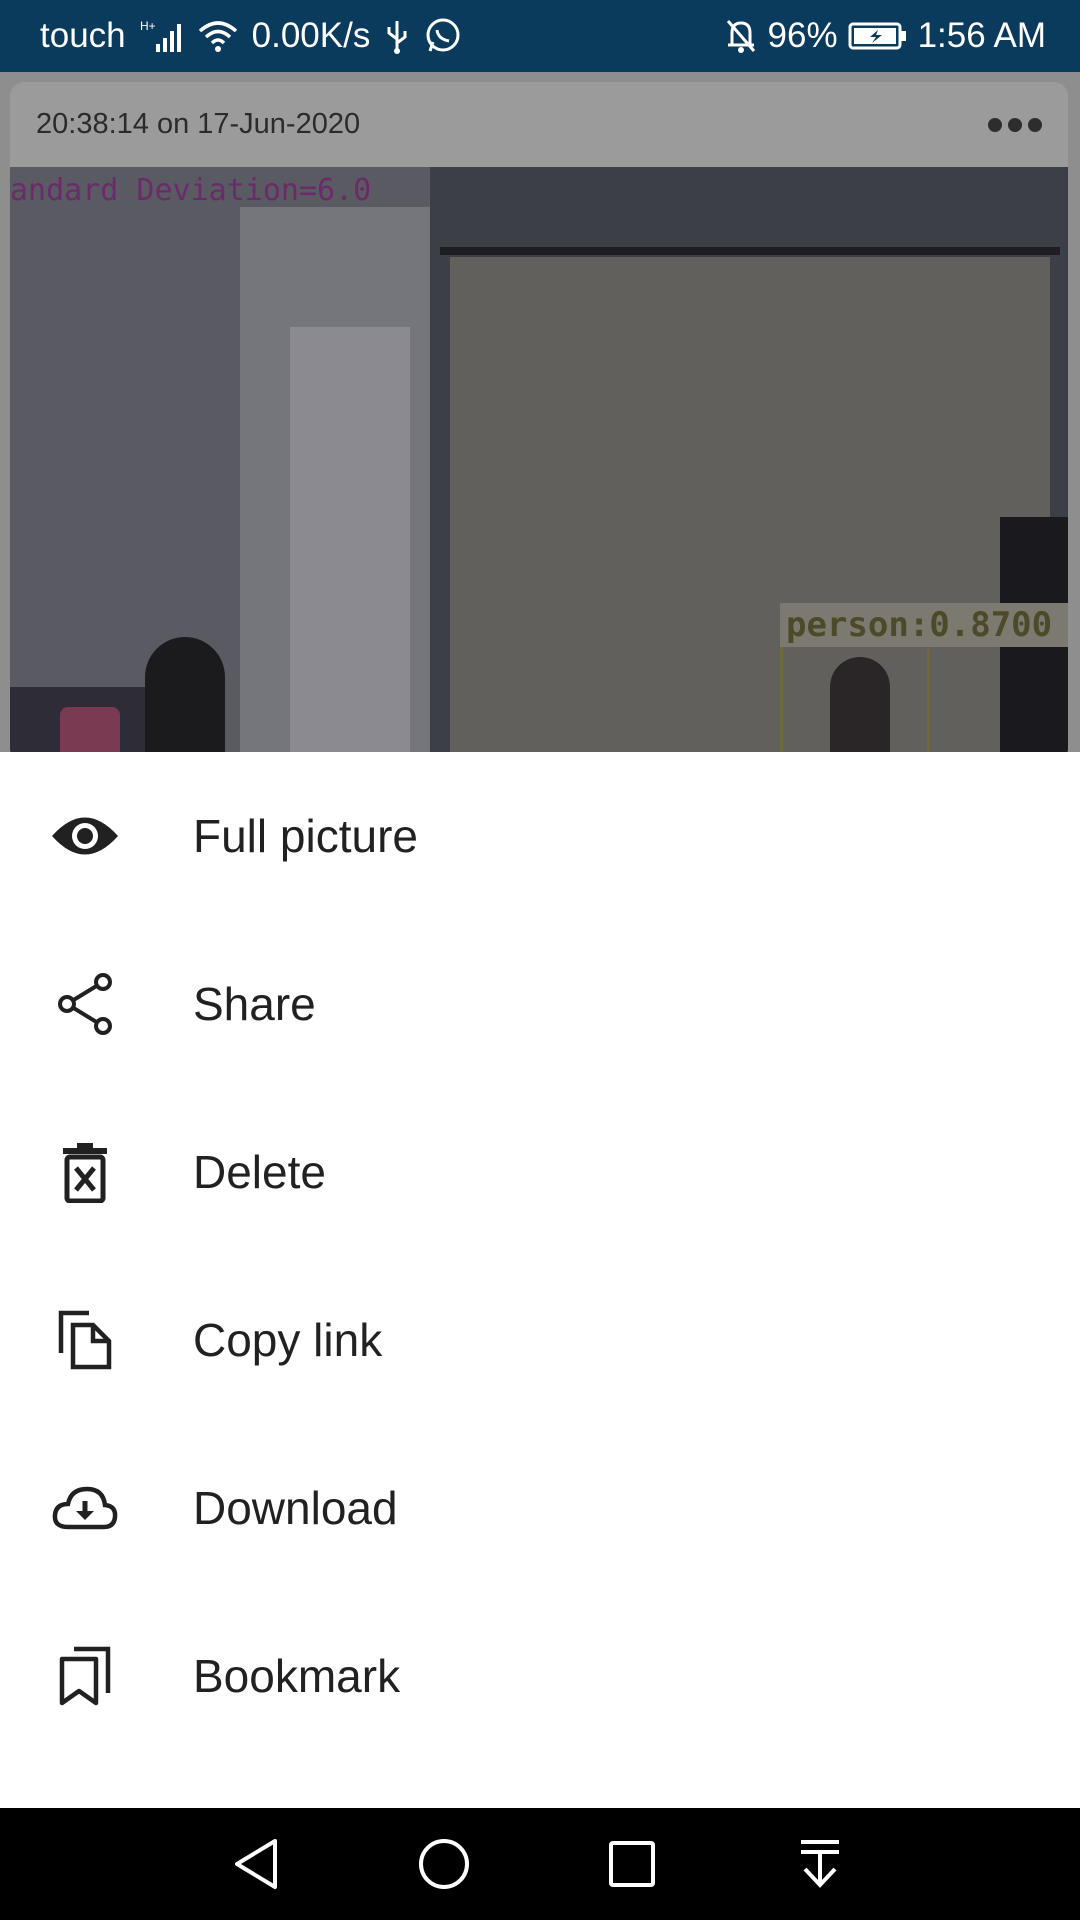 The image size is (1080, 1920). What do you see at coordinates (198, 124) in the screenshot?
I see `event-timestamp: 20:38:14 on 17-Jun-2020` at bounding box center [198, 124].